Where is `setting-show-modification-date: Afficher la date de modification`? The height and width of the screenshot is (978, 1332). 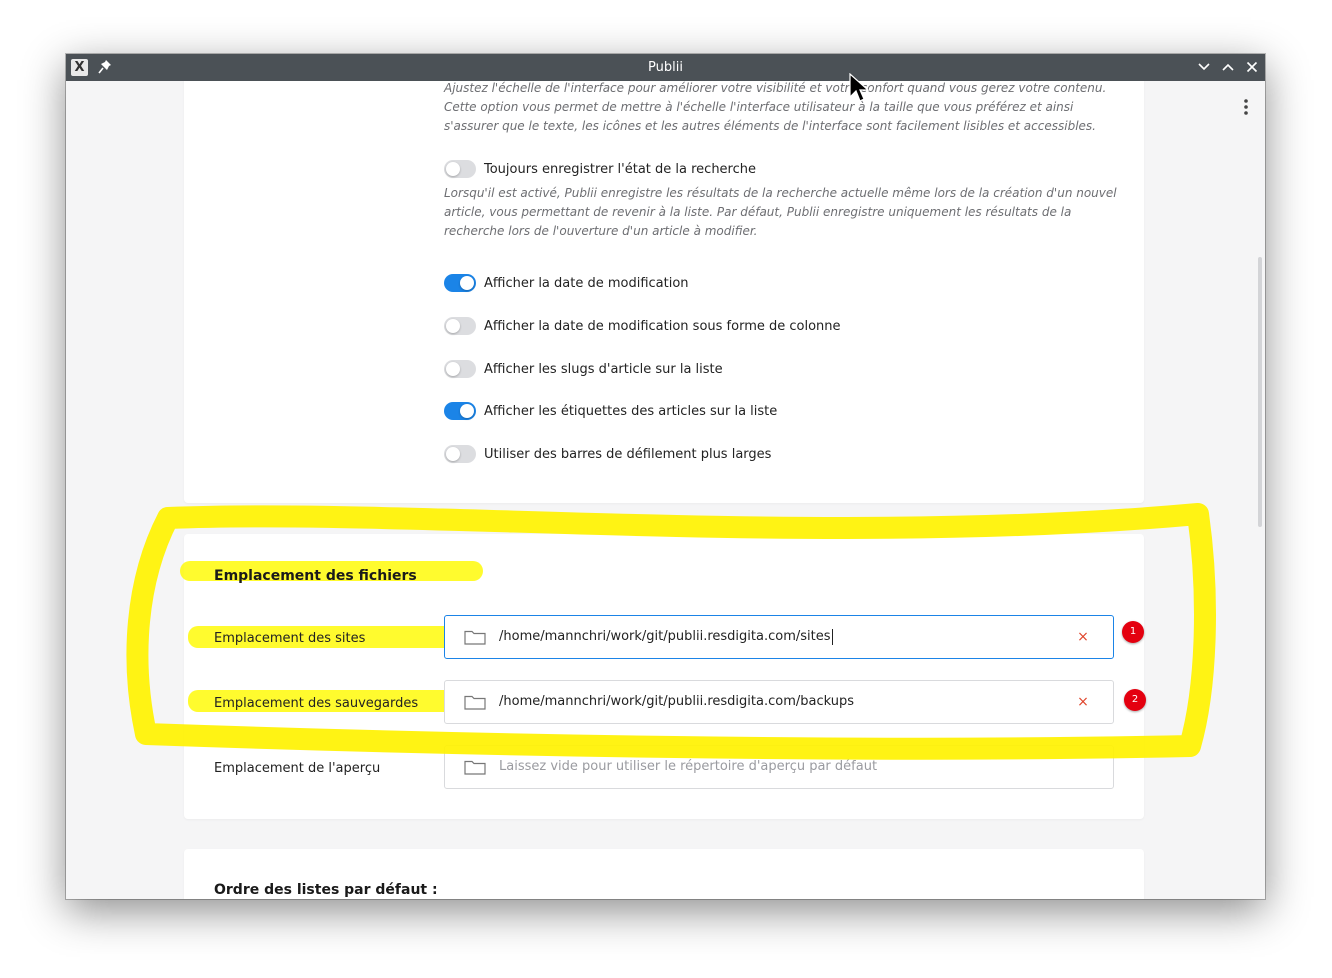 setting-show-modification-date: Afficher la date de modification is located at coordinates (566, 283).